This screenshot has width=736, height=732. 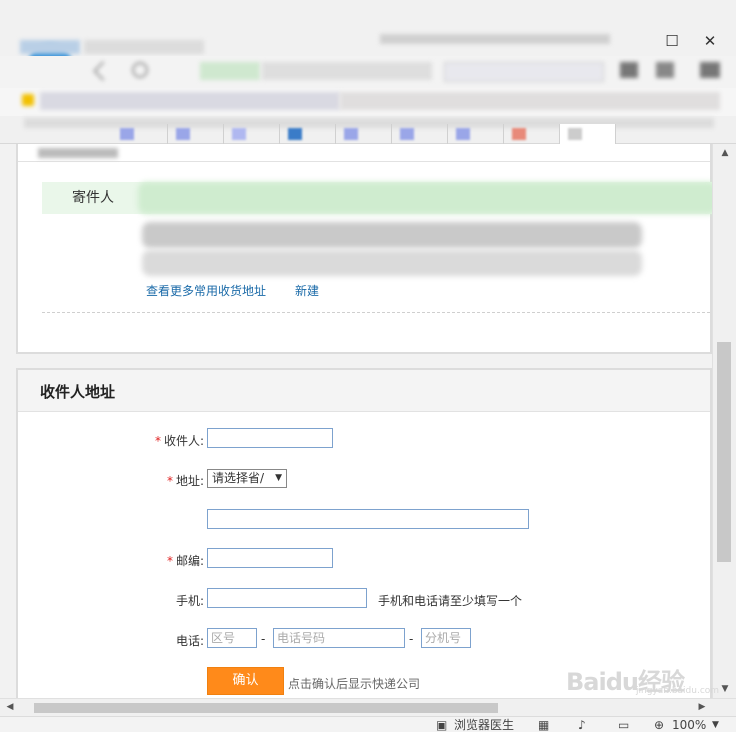 I want to click on address-label: * 地址:, so click(x=169, y=480).